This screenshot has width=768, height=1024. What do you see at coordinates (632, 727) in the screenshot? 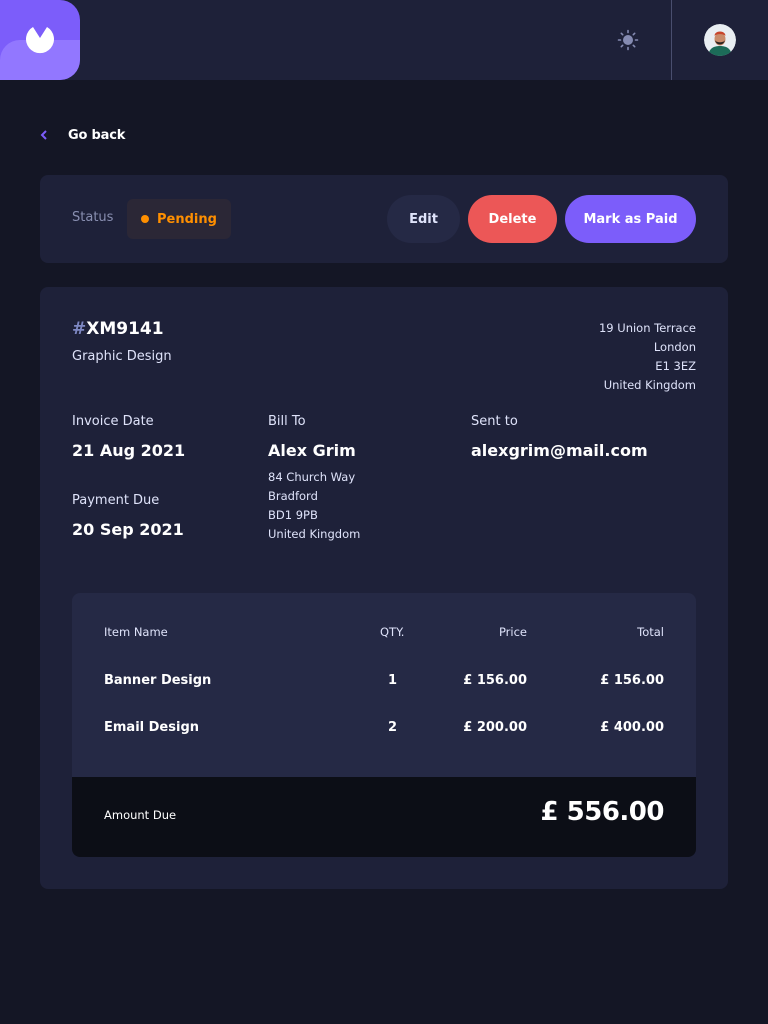
I see `item-total: £ 400.00` at bounding box center [632, 727].